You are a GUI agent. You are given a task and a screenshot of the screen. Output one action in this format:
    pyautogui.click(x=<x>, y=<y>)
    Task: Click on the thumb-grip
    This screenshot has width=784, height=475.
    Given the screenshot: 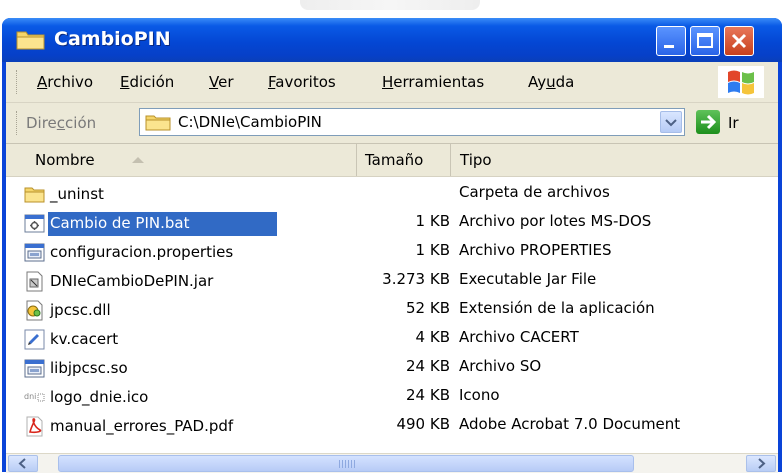 What is the action you would take?
    pyautogui.click(x=347, y=464)
    